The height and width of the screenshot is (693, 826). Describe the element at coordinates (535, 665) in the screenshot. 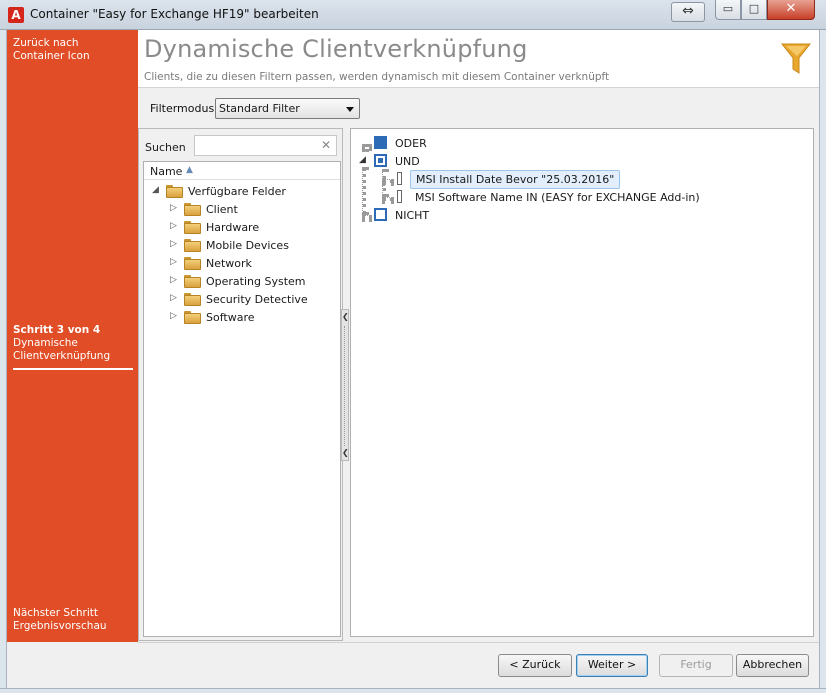

I see `back-button: < Zurück` at that location.